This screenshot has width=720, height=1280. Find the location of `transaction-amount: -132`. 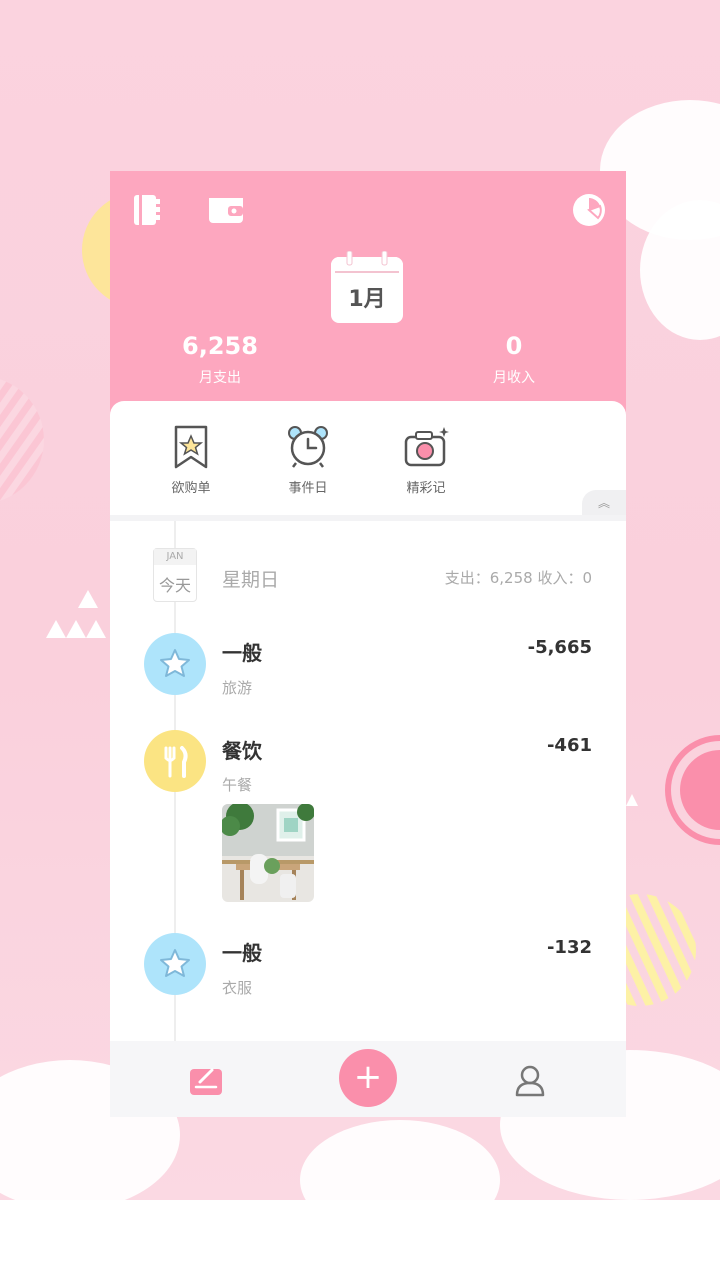

transaction-amount: -132 is located at coordinates (569, 947).